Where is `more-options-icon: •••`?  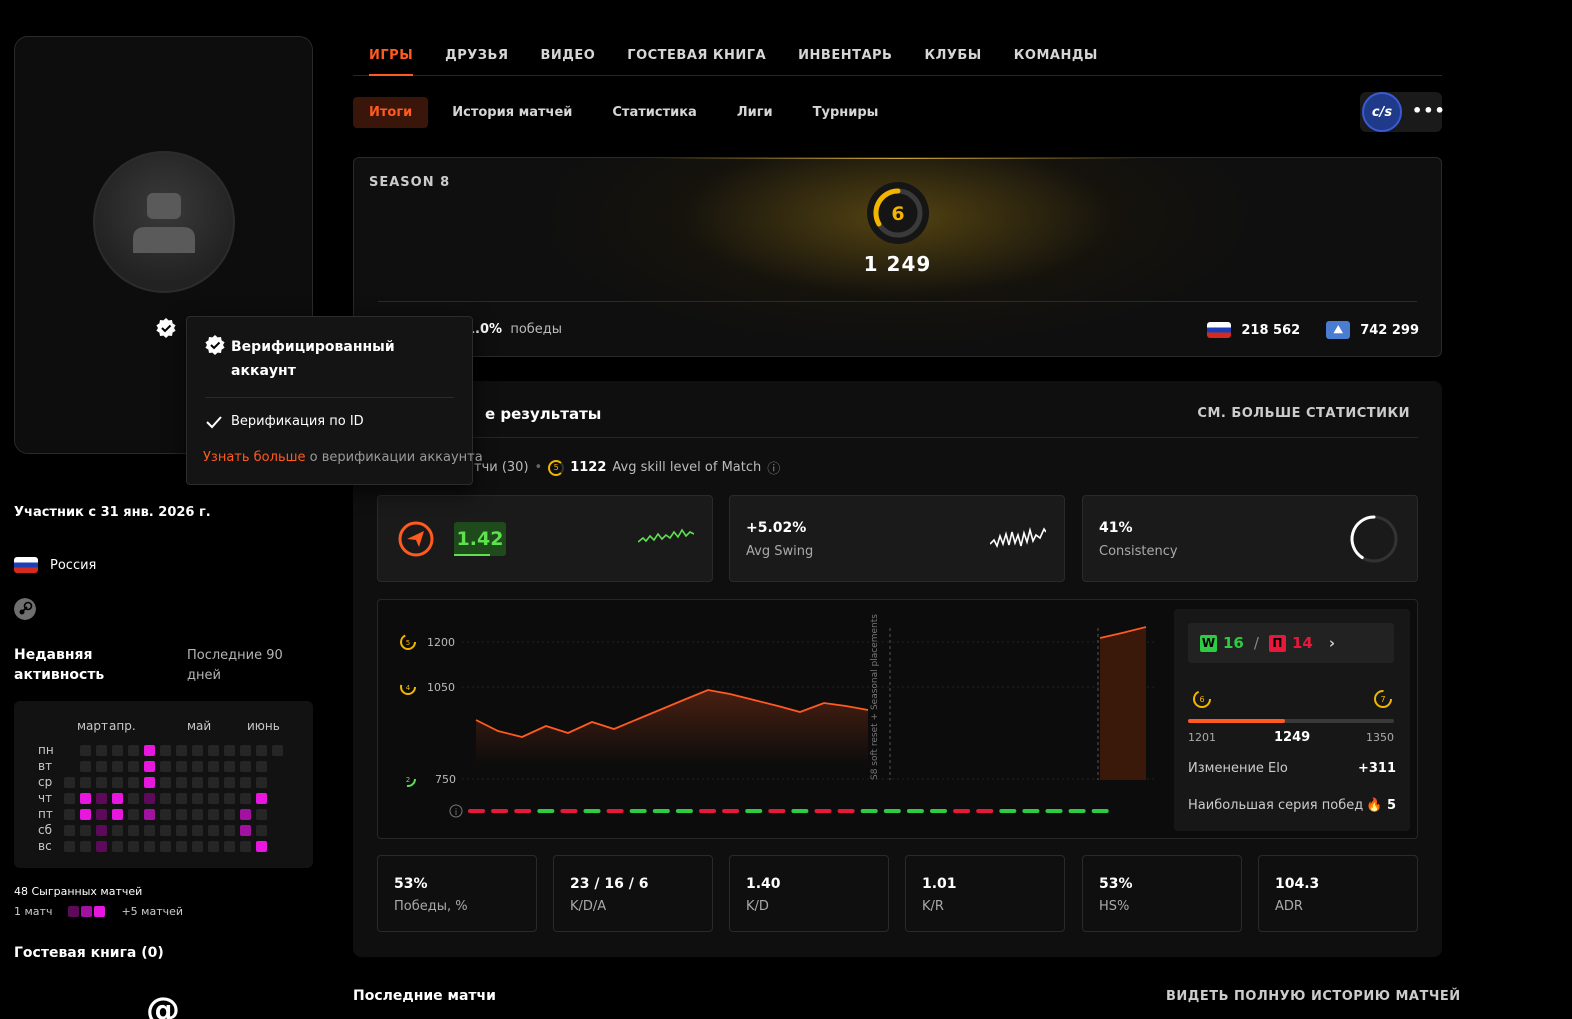
more-options-icon: ••• is located at coordinates (1429, 110).